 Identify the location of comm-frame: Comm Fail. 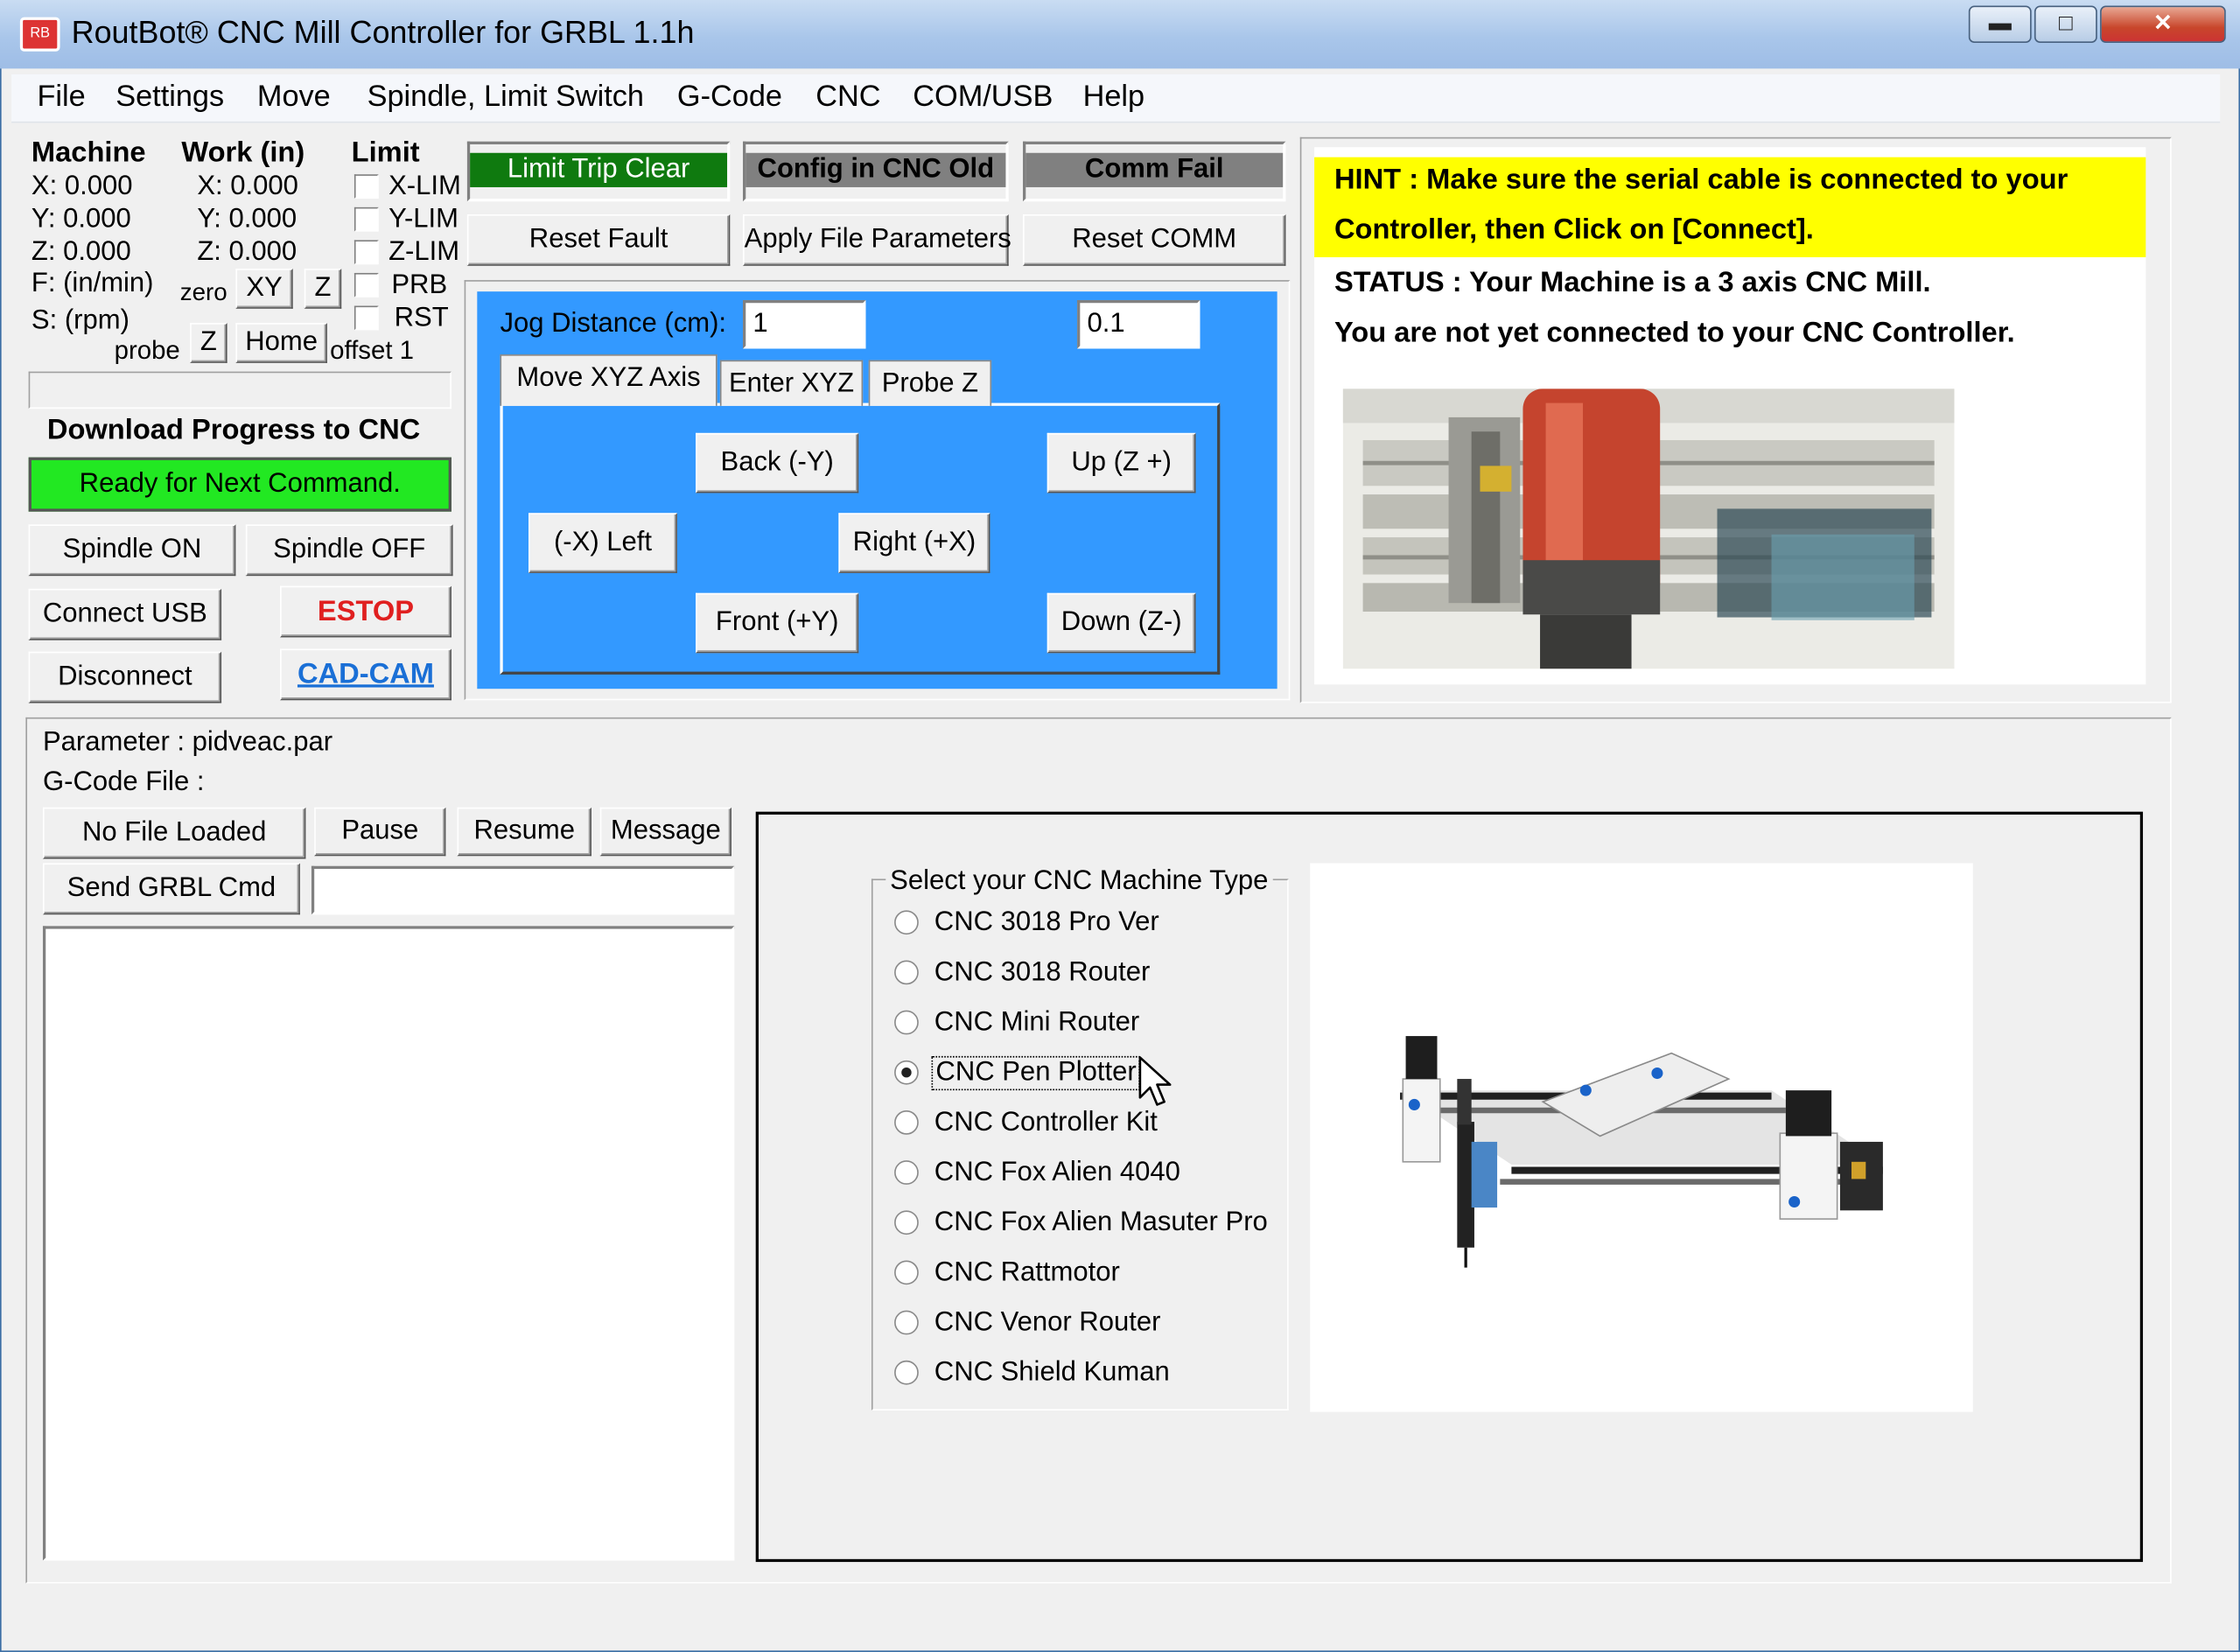
(1154, 171).